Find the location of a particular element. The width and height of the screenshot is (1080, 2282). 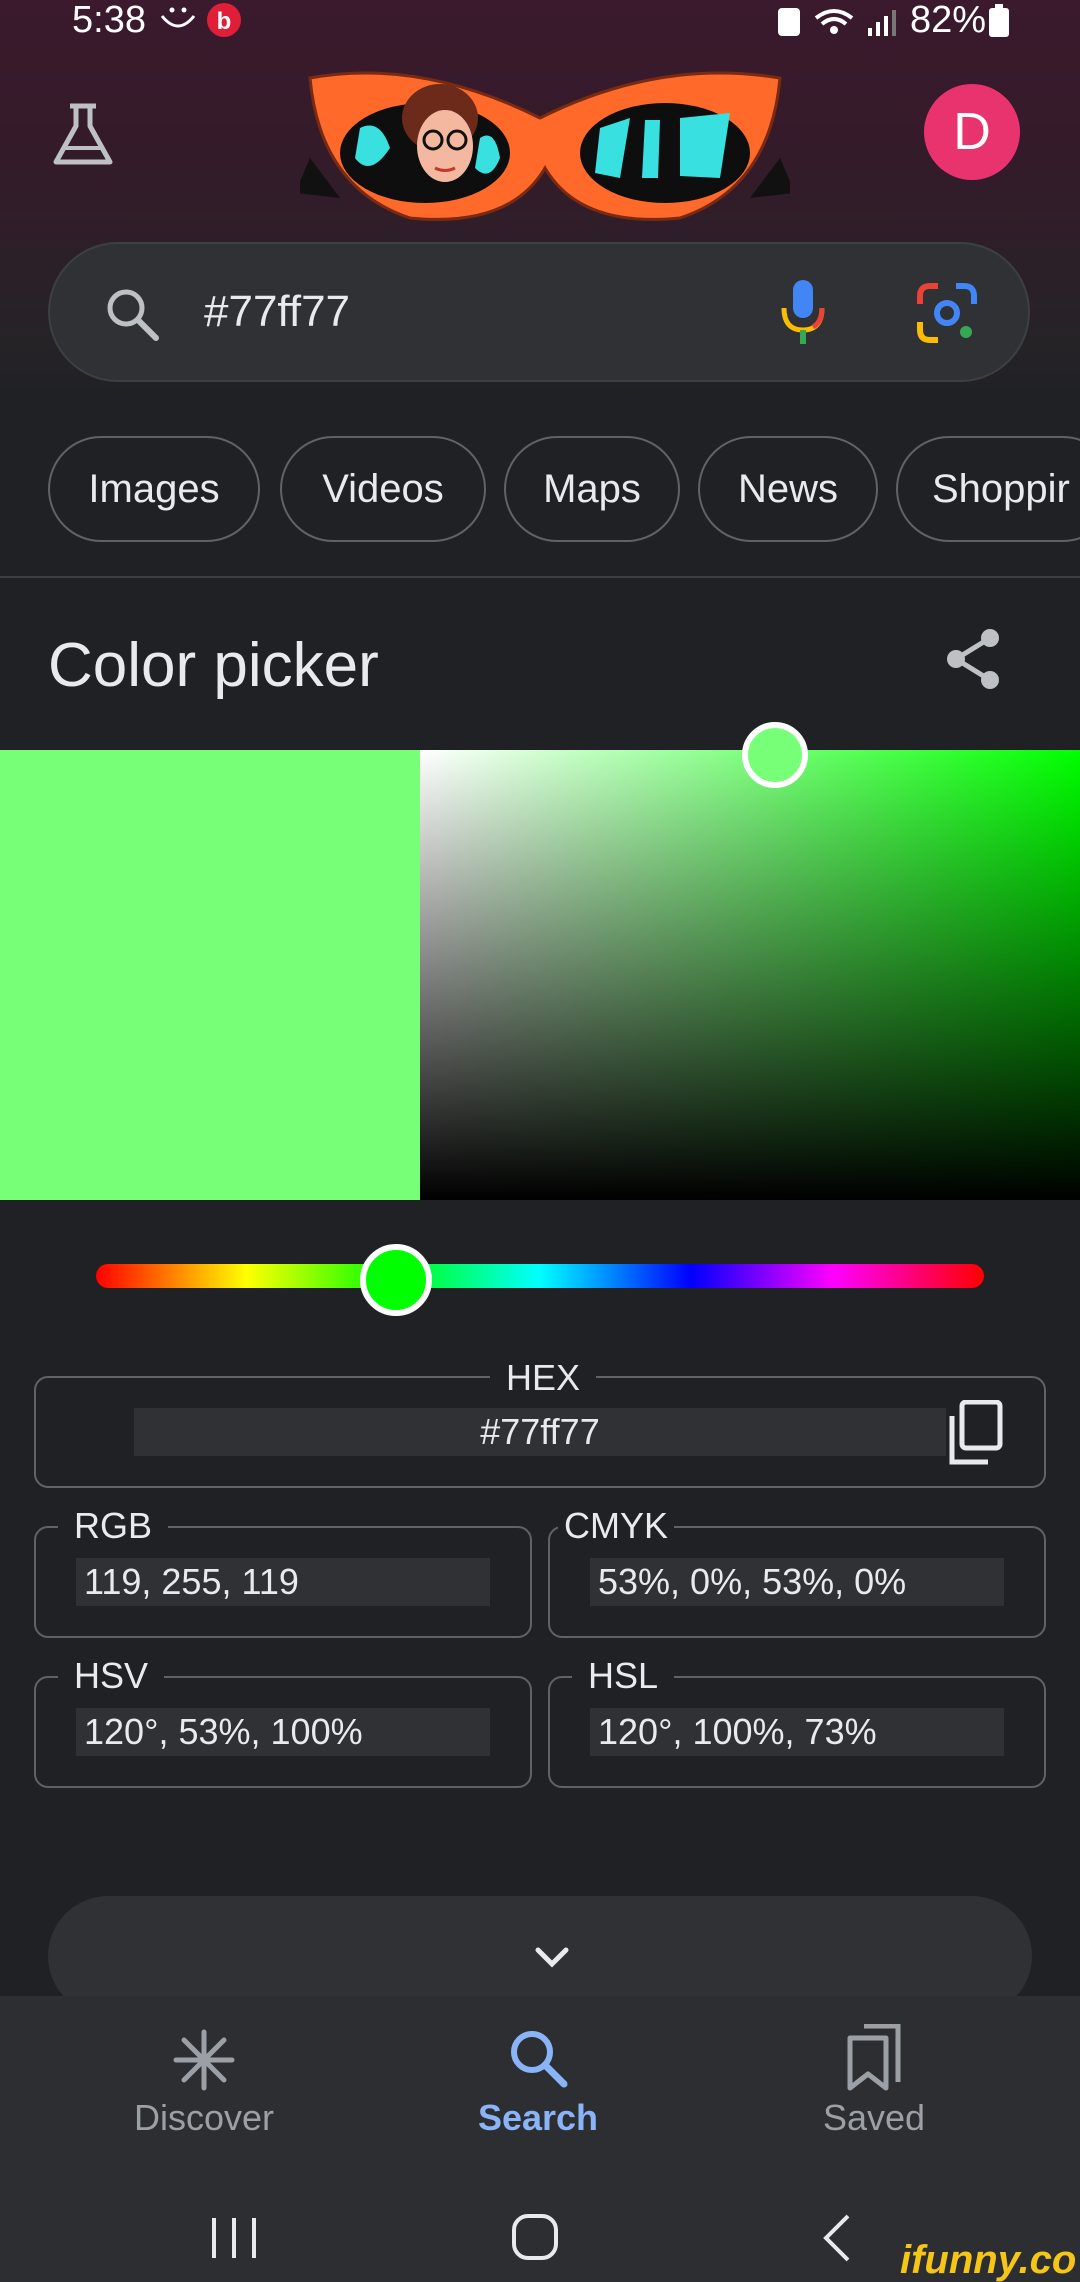

saturation-value-area is located at coordinates (750, 975).